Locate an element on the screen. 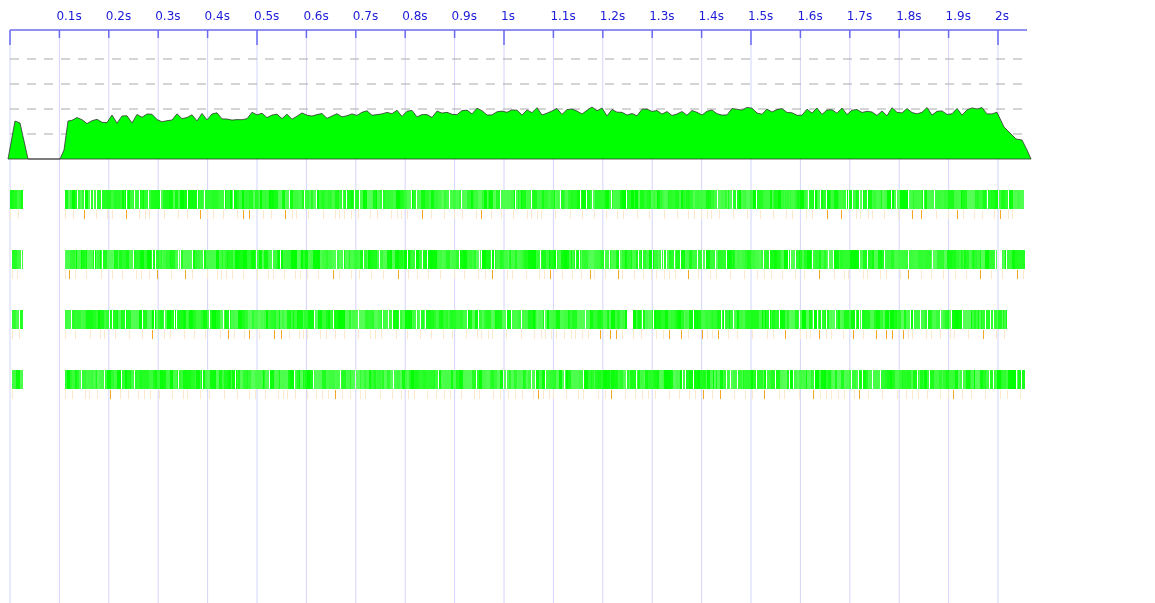 This screenshot has width=1155, height=603. tick-label: 2s is located at coordinates (1002, 16).